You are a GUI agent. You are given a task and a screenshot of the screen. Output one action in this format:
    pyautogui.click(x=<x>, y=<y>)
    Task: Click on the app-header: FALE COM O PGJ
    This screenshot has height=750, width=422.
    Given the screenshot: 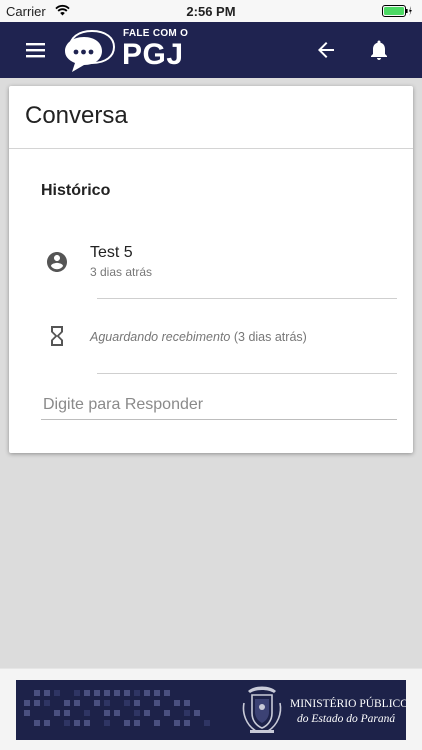 What is the action you would take?
    pyautogui.click(x=211, y=50)
    